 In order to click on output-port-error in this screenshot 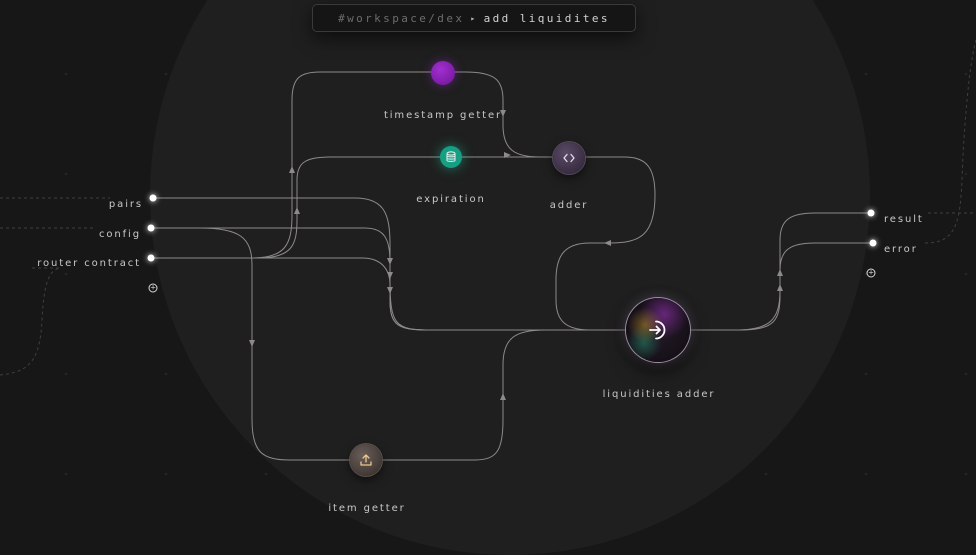, I will do `click(873, 243)`.